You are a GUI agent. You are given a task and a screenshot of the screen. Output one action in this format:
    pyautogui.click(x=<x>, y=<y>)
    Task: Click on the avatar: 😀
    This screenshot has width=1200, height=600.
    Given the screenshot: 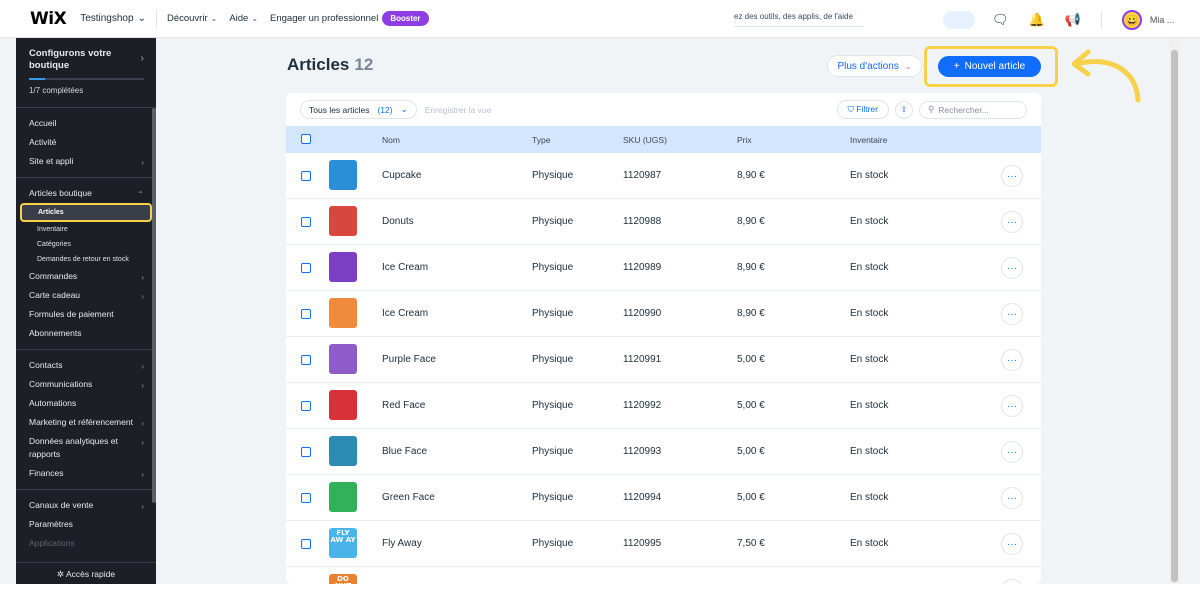 What is the action you would take?
    pyautogui.click(x=1131, y=20)
    